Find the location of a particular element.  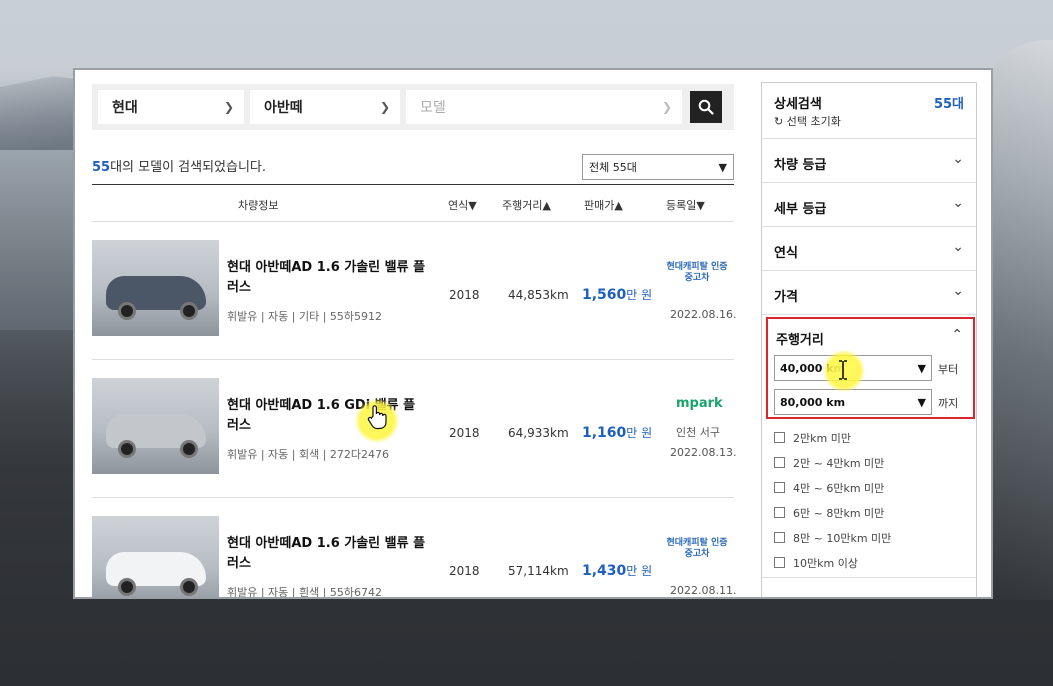

reset-selection-button: ↻ 선택 초기화 is located at coordinates (807, 121).